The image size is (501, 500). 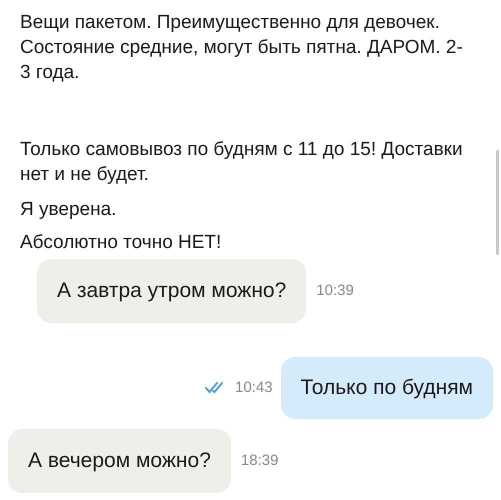 What do you see at coordinates (497, 202) in the screenshot?
I see `scrollbar` at bounding box center [497, 202].